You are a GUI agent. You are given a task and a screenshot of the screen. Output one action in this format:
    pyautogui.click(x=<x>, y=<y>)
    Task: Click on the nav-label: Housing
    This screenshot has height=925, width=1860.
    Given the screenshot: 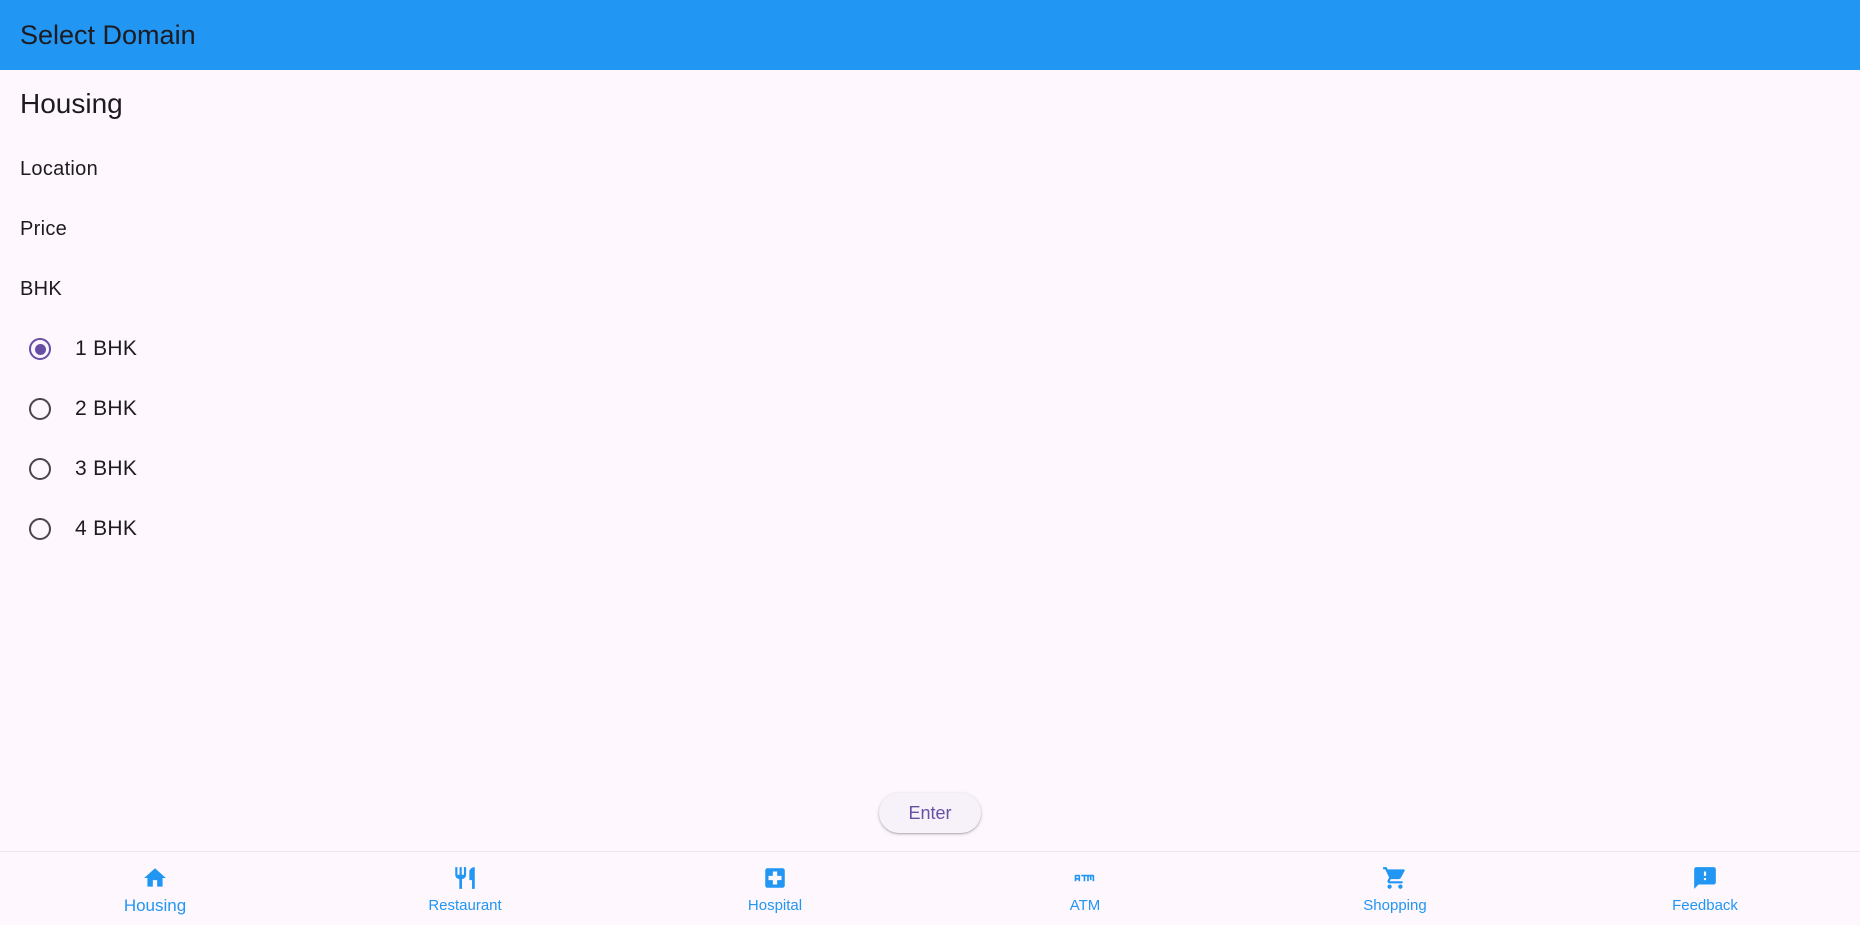 What is the action you would take?
    pyautogui.click(x=155, y=905)
    